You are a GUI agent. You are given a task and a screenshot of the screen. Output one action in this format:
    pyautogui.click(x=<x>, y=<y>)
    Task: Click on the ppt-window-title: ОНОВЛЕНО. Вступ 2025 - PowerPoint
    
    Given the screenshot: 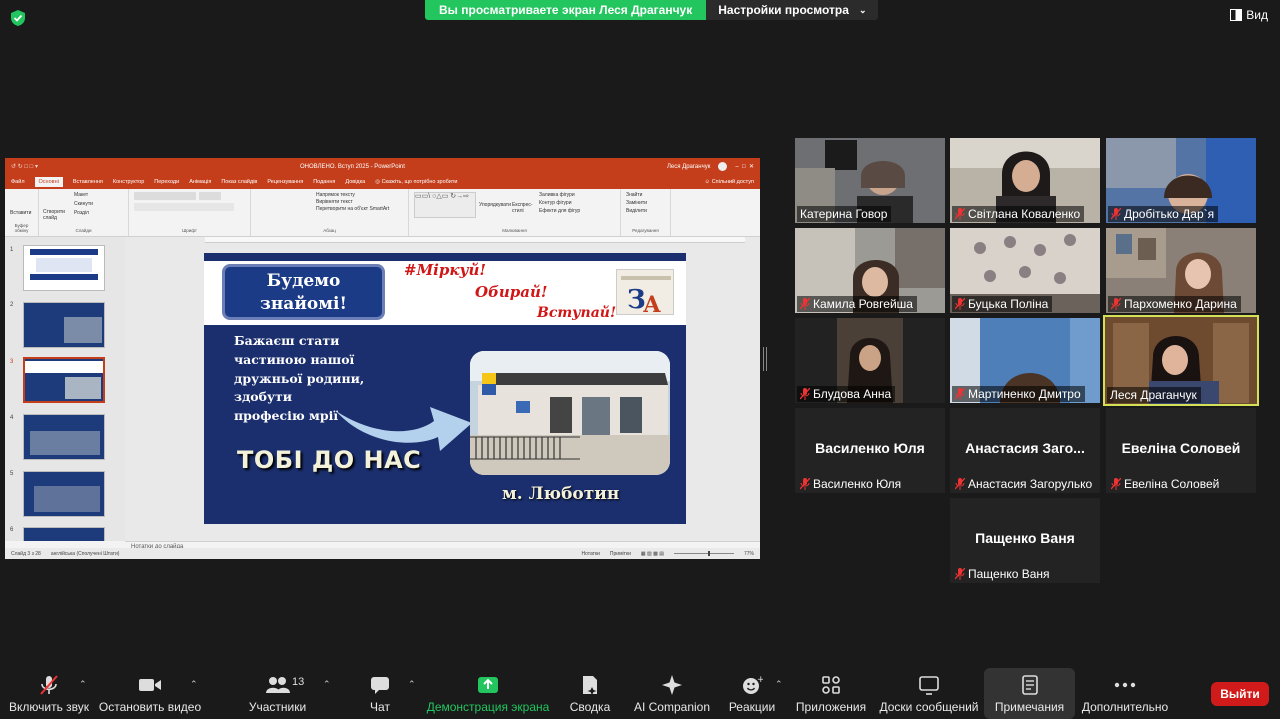 What is the action you would take?
    pyautogui.click(x=352, y=166)
    